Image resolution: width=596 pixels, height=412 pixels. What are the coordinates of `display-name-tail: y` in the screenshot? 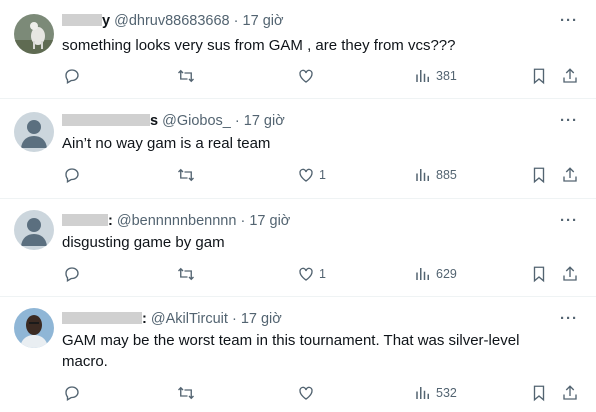 It's located at (106, 21).